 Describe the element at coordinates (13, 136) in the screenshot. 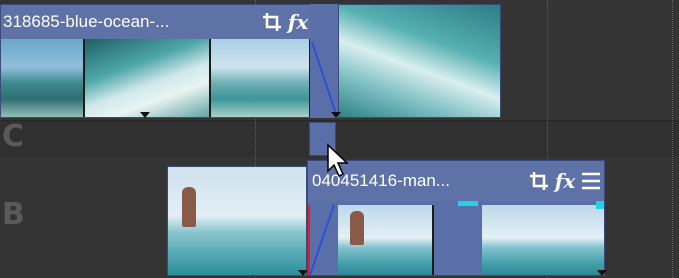

I see `track-label-c: C` at that location.